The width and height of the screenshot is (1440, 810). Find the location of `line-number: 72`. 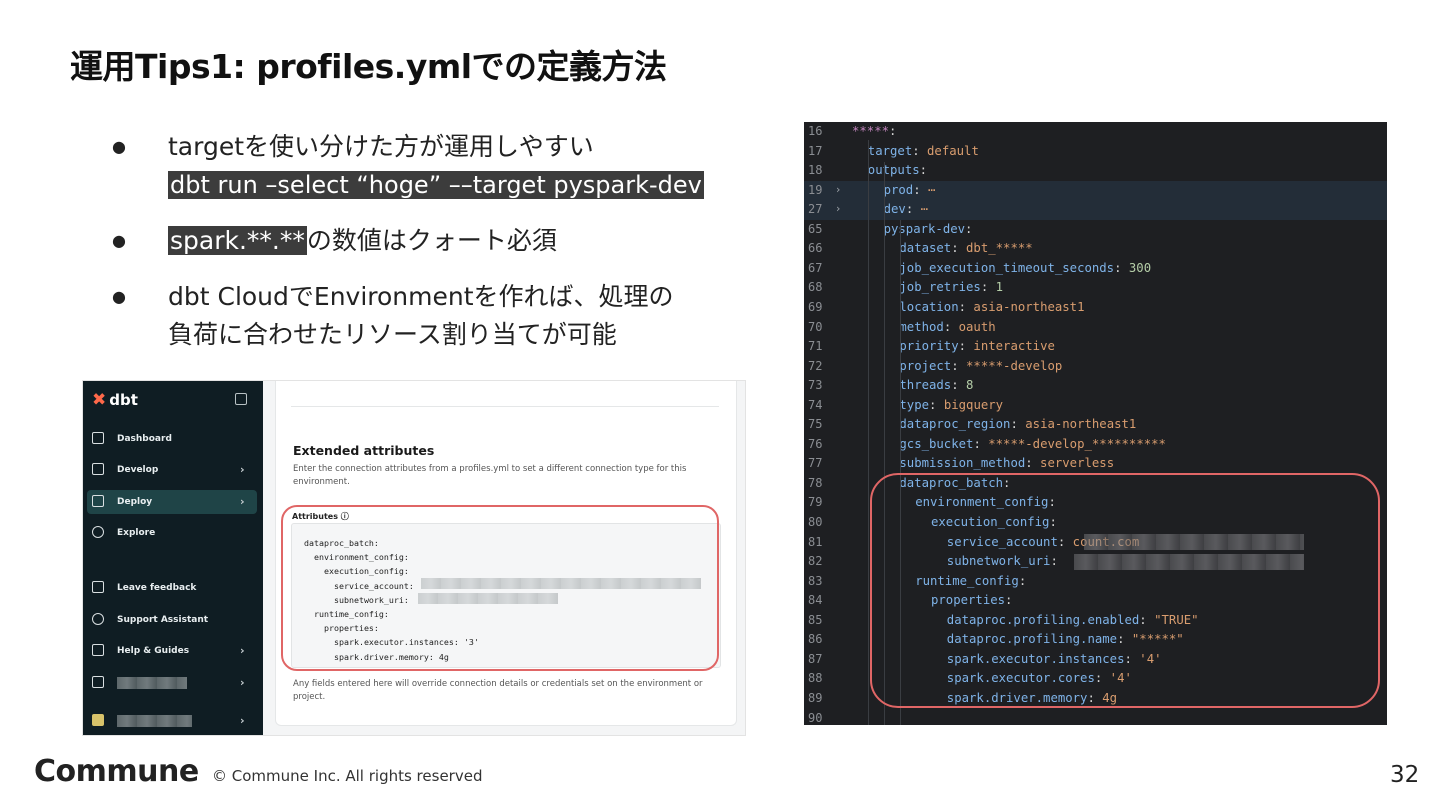

line-number: 72 is located at coordinates (815, 365).